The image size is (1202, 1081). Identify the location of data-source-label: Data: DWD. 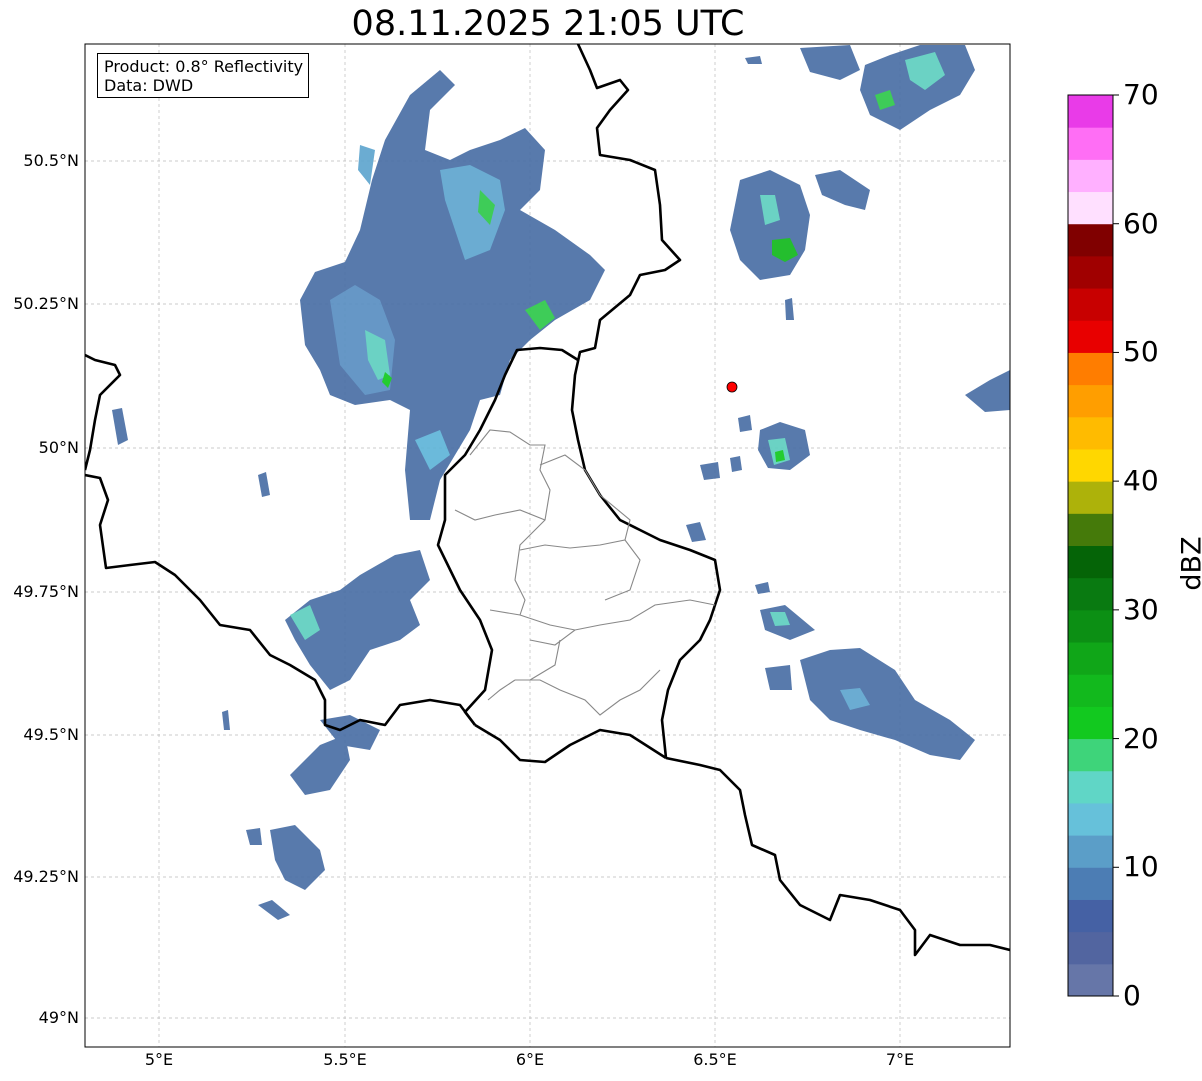
(149, 85).